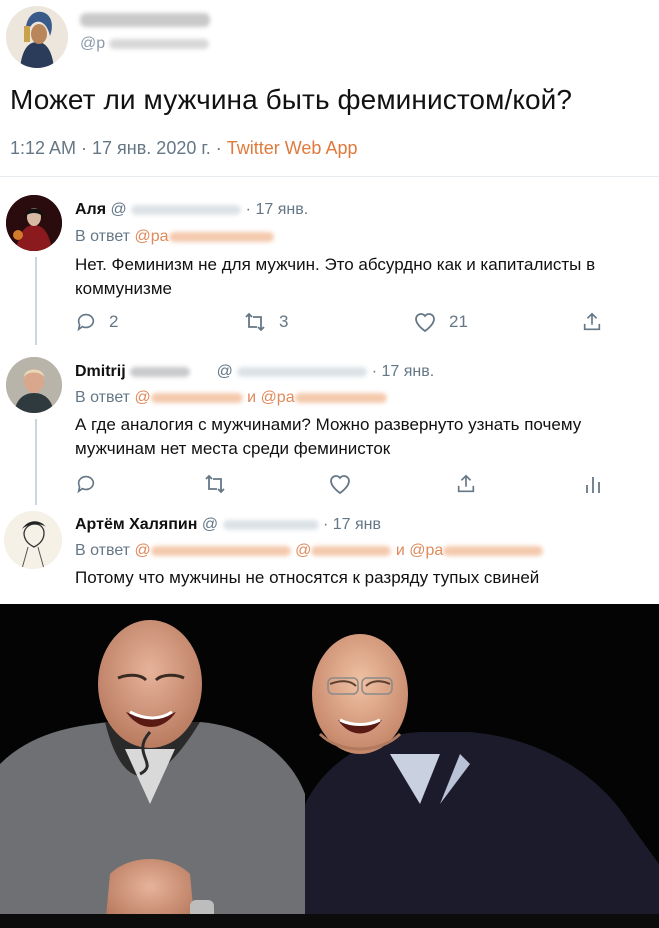 This screenshot has height=928, width=659. Describe the element at coordinates (37, 37) in the screenshot. I see `main-avatar` at that location.